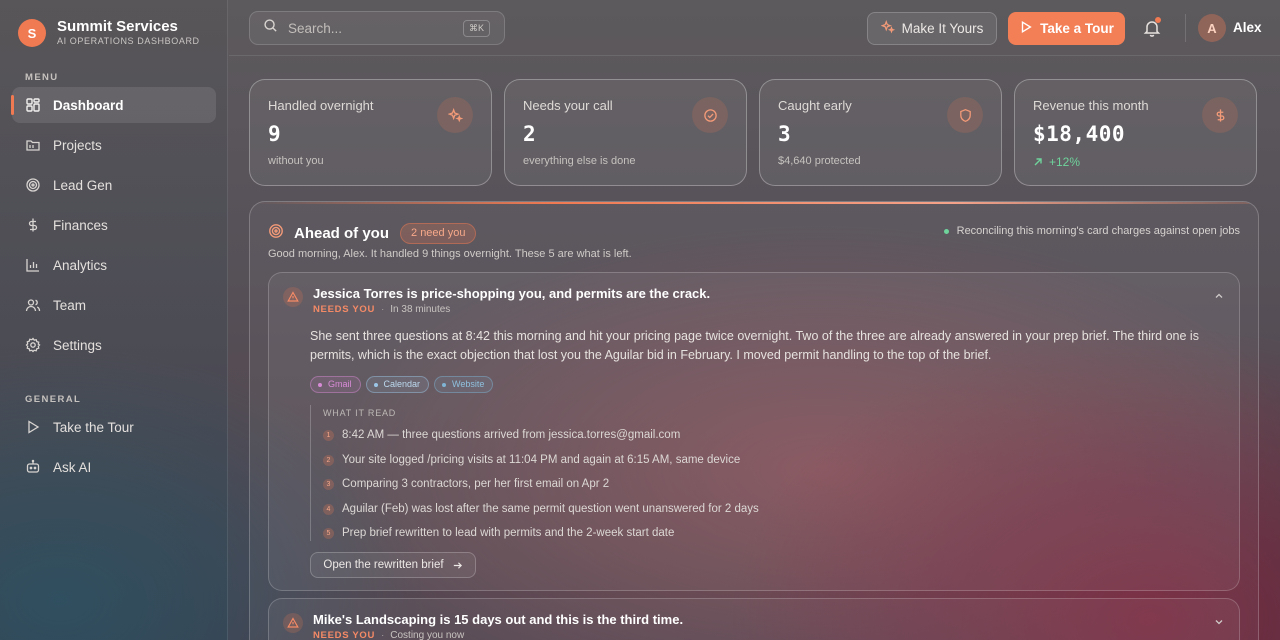 This screenshot has height=640, width=1280. What do you see at coordinates (33, 345) in the screenshot?
I see `gear-icon` at bounding box center [33, 345].